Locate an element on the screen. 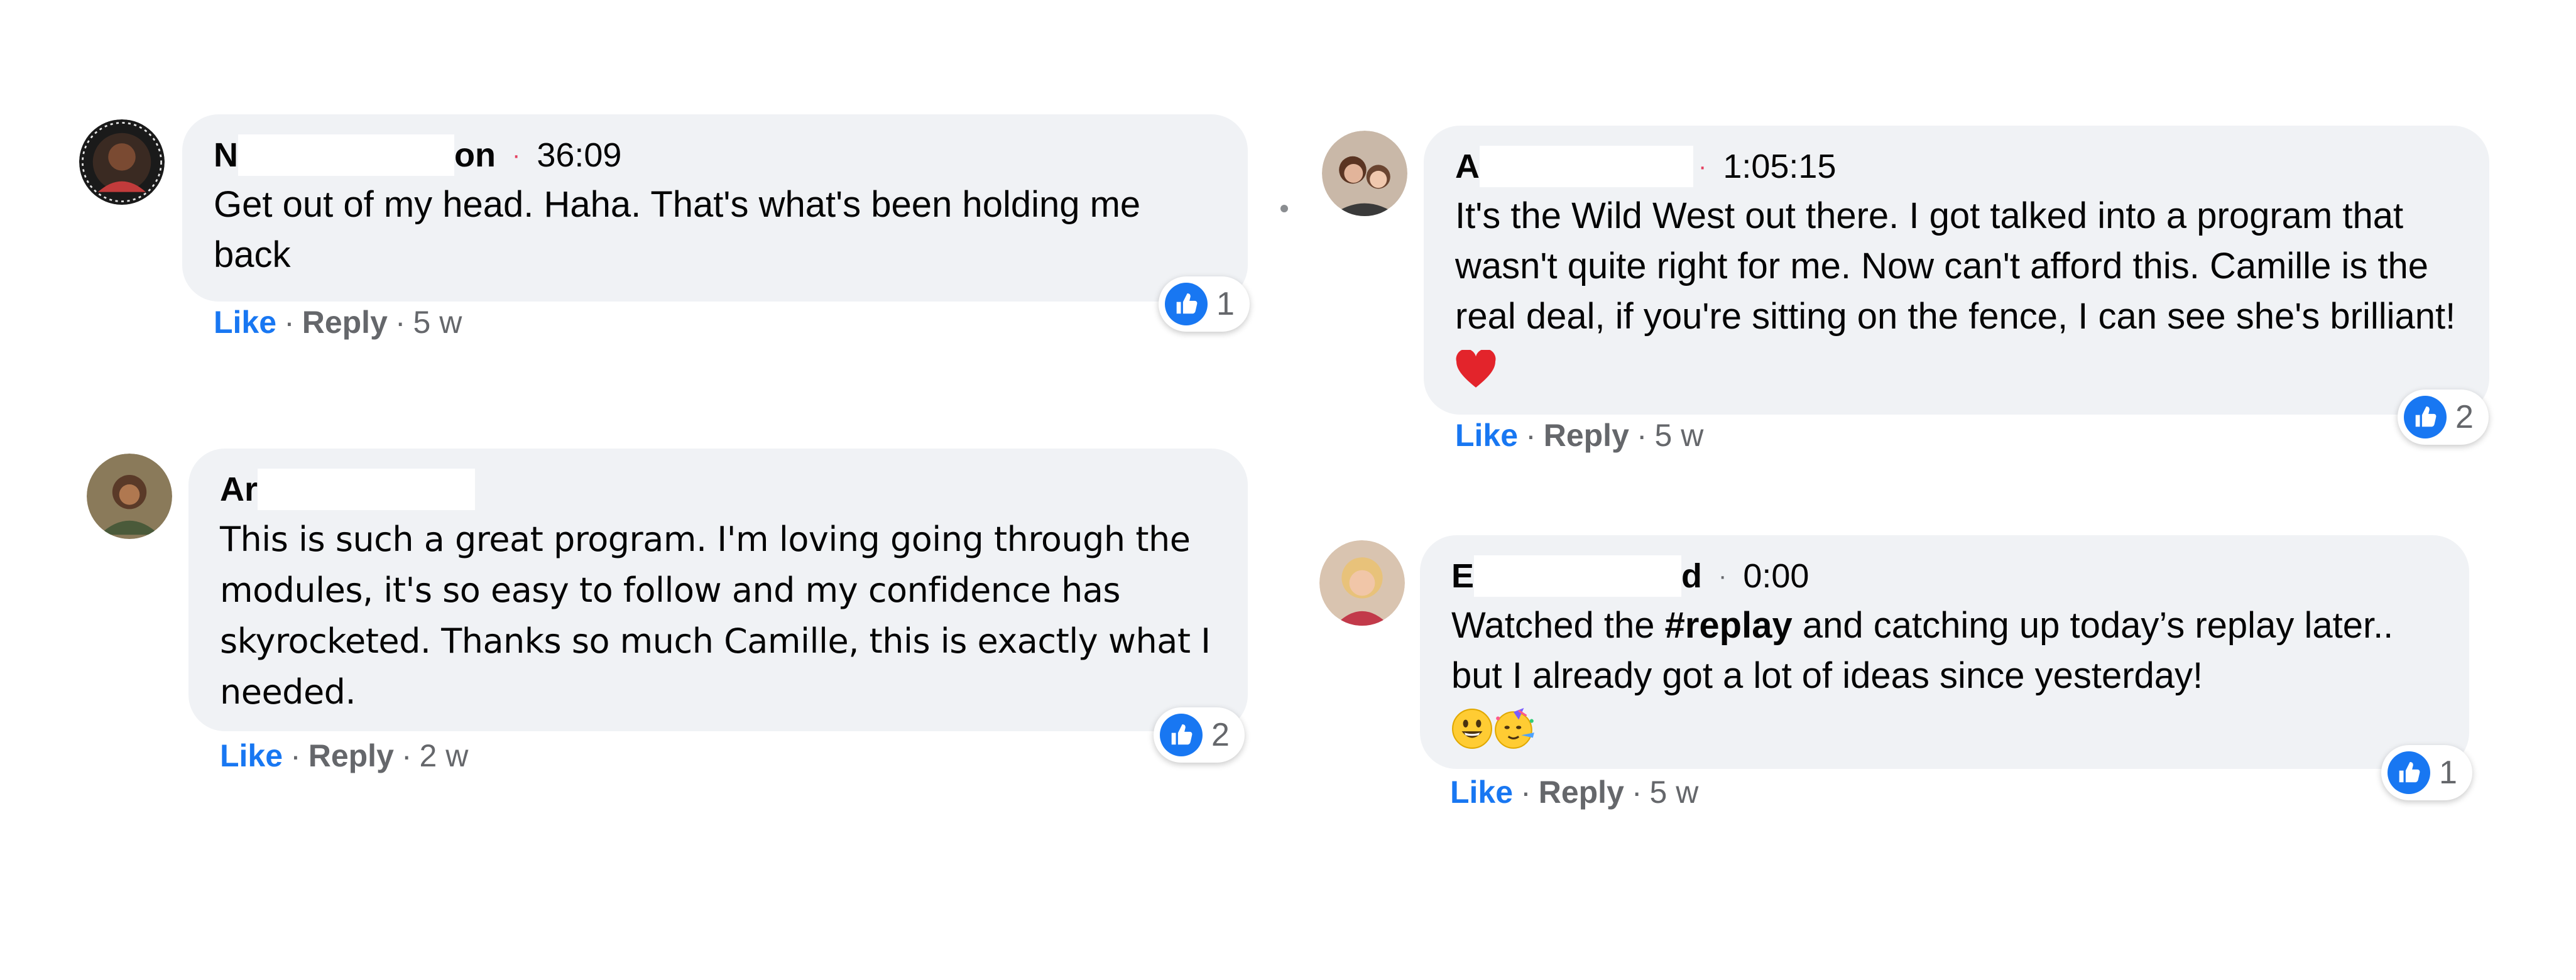 The height and width of the screenshot is (980, 2576). comment-header: Ar is located at coordinates (718, 489).